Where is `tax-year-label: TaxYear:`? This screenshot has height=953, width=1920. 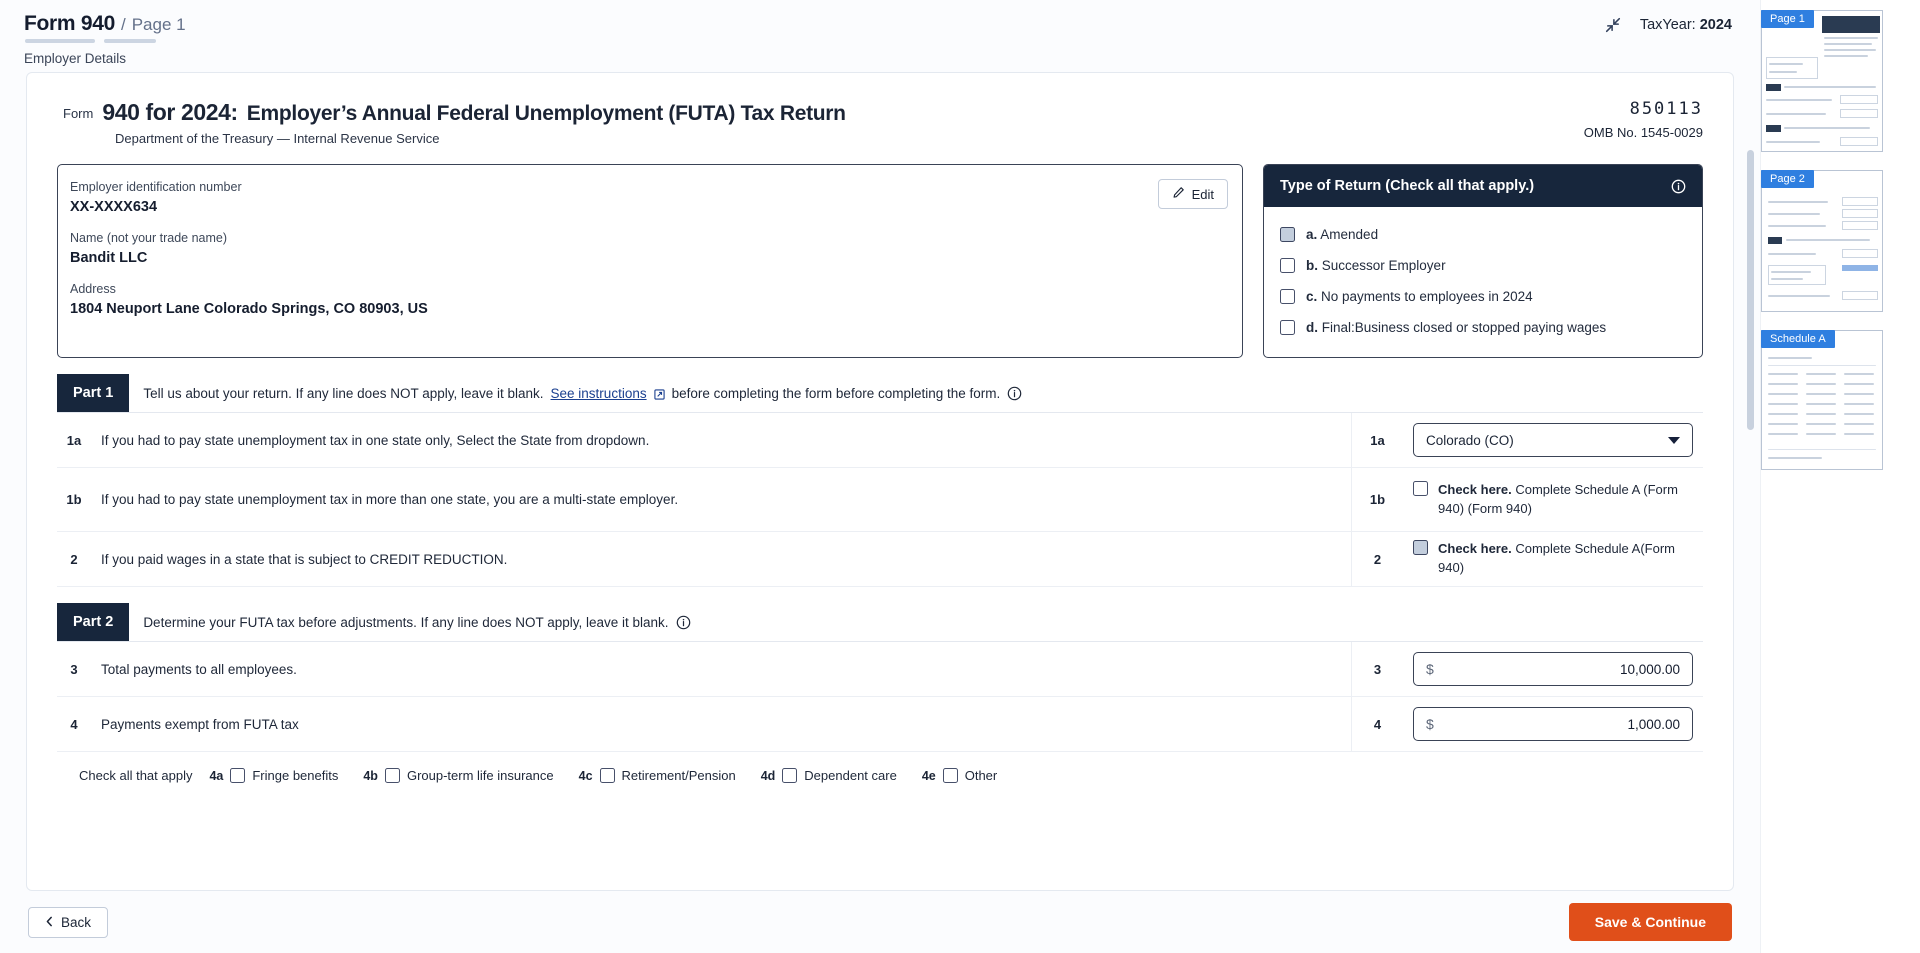
tax-year-label: TaxYear: is located at coordinates (1667, 25).